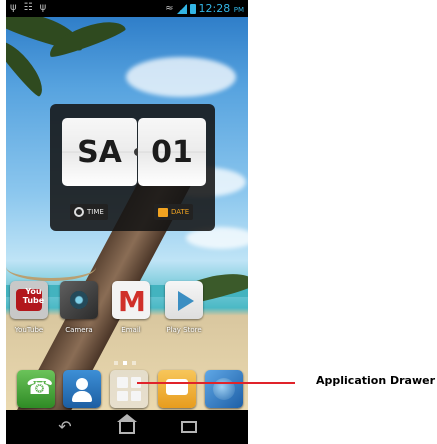 This screenshot has width=437, height=444. What do you see at coordinates (184, 330) in the screenshot?
I see `app-label: Play Store` at bounding box center [184, 330].